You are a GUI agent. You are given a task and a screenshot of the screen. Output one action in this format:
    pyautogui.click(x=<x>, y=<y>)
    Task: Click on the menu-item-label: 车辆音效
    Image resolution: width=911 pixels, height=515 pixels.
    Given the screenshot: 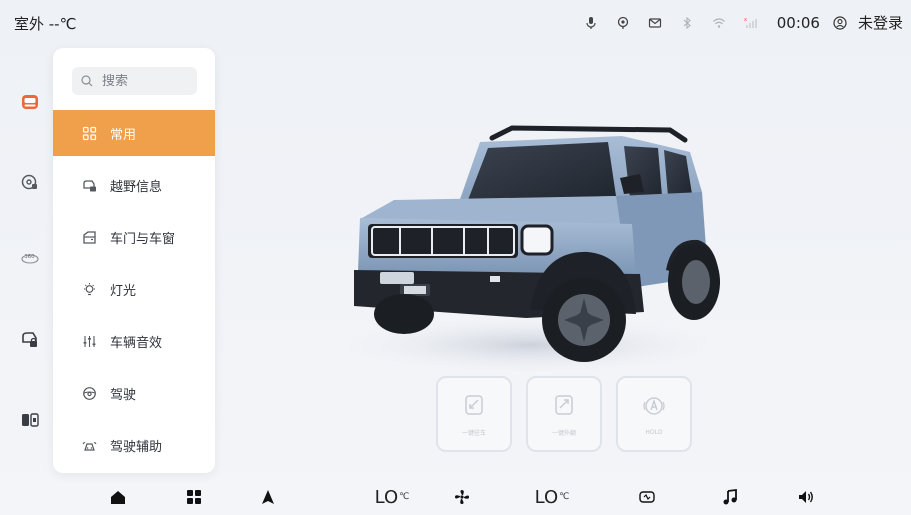 What is the action you would take?
    pyautogui.click(x=136, y=343)
    